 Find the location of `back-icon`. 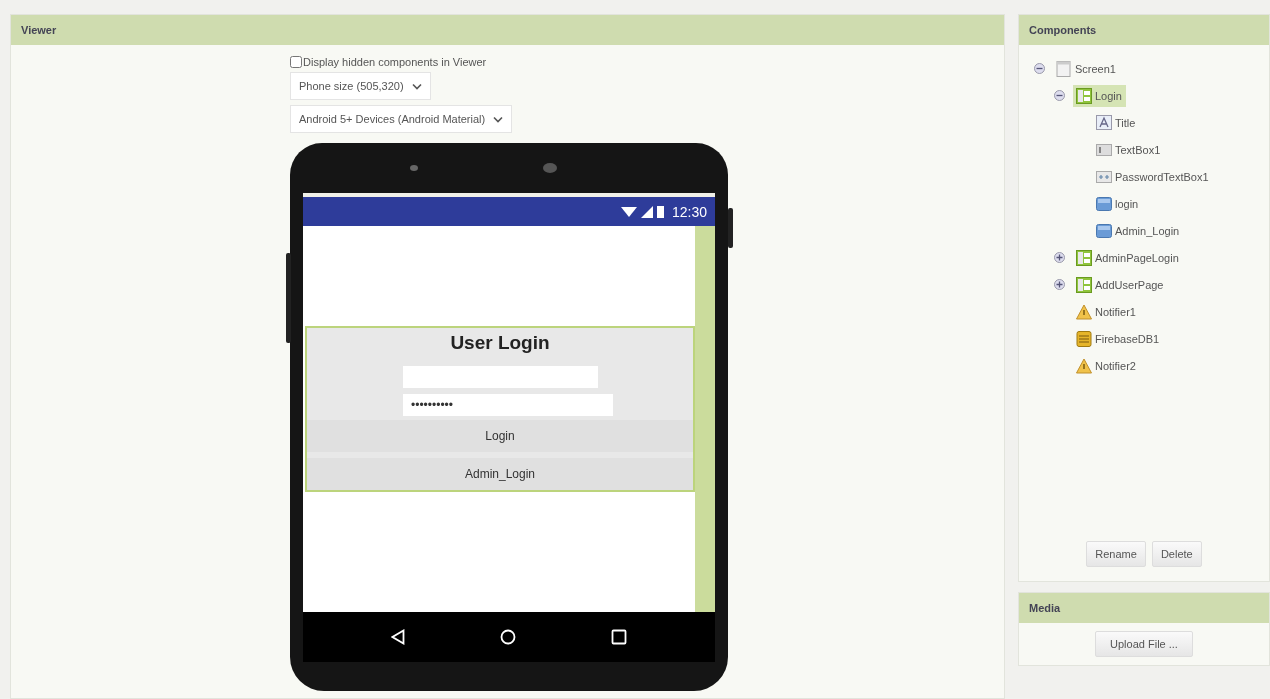

back-icon is located at coordinates (397, 637).